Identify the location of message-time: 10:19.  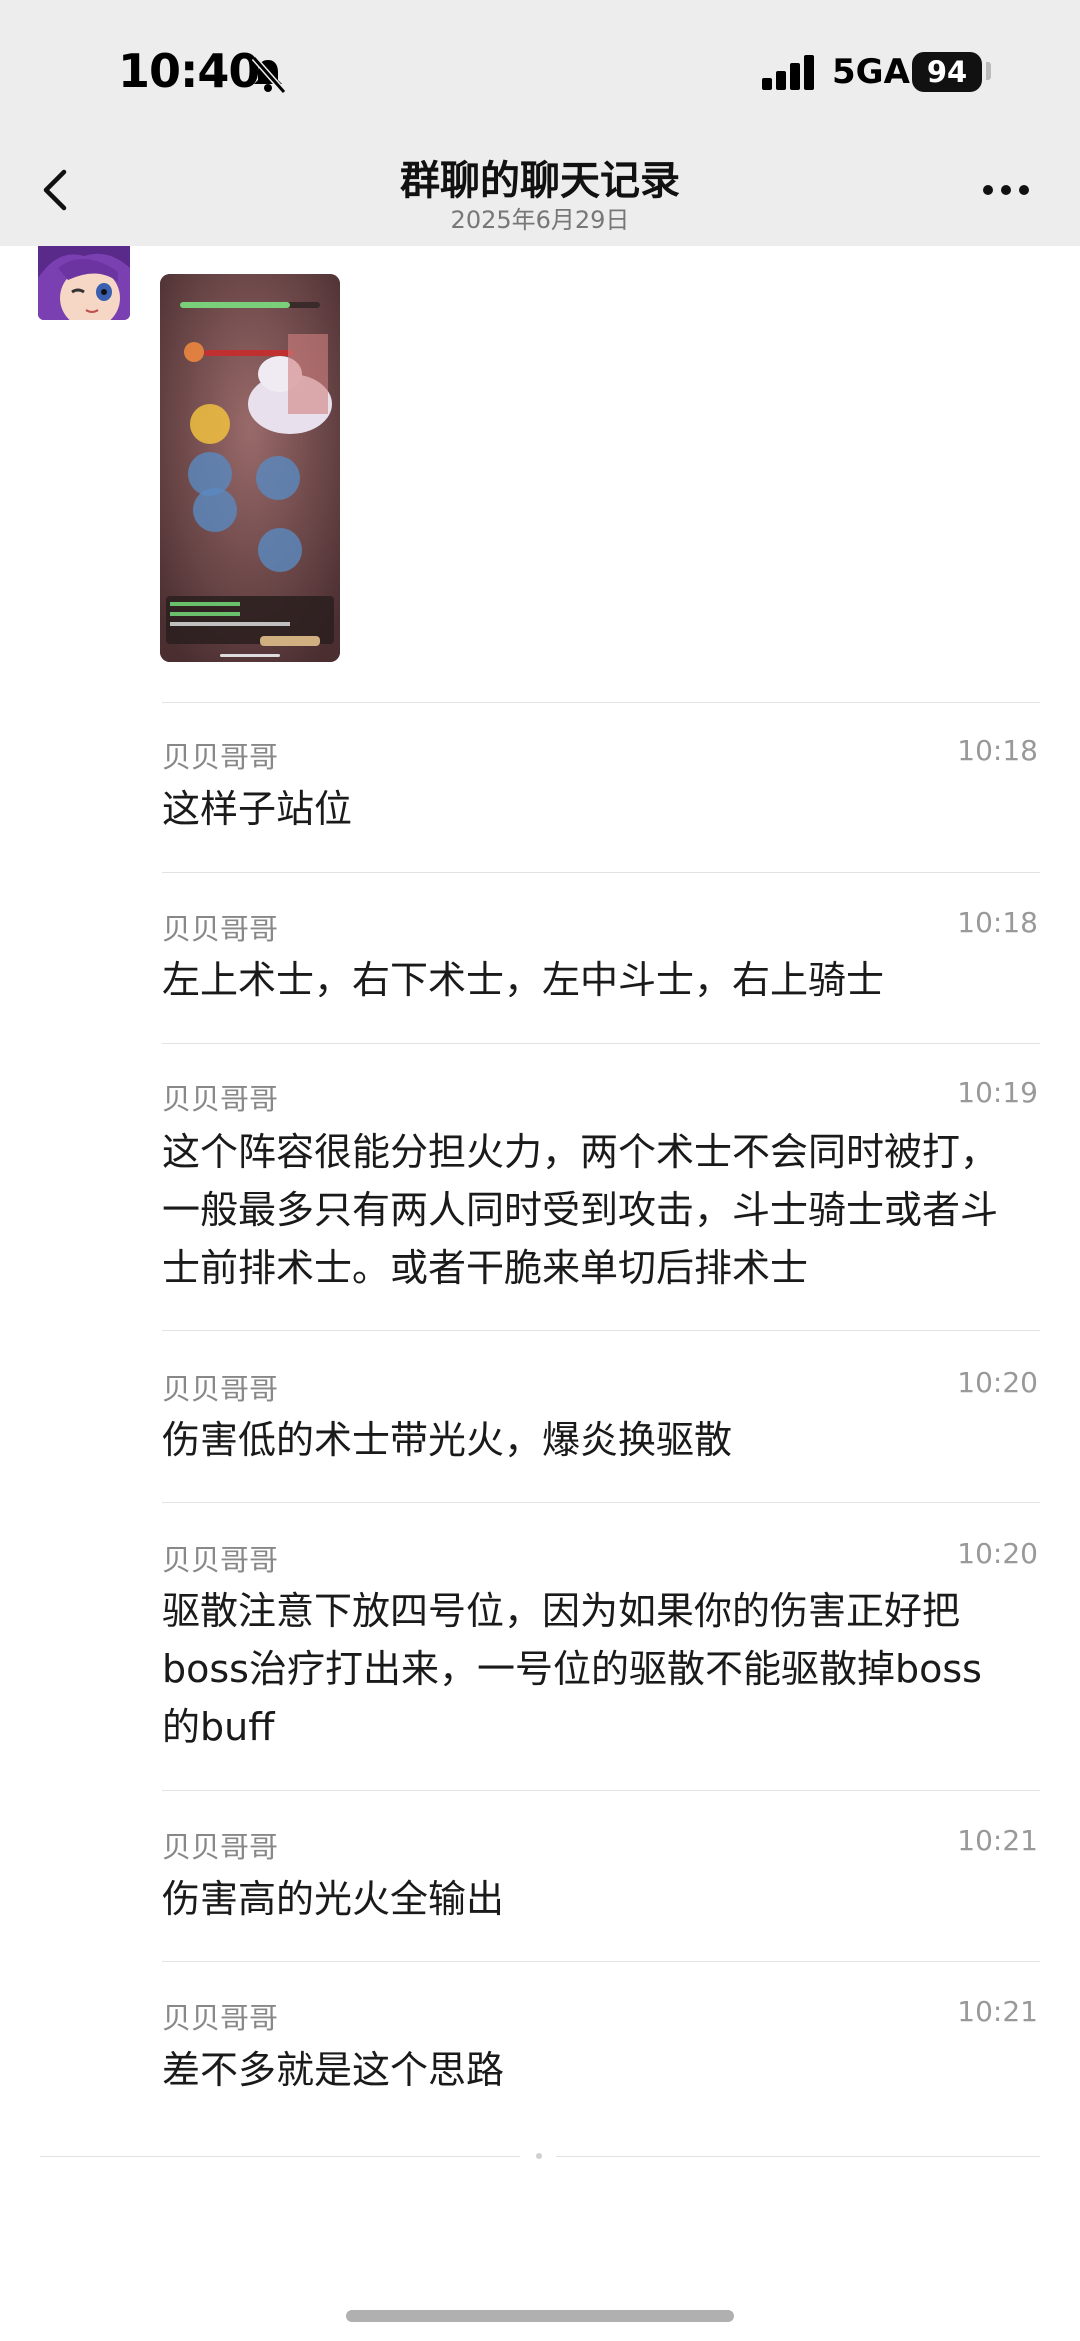
(997, 1092).